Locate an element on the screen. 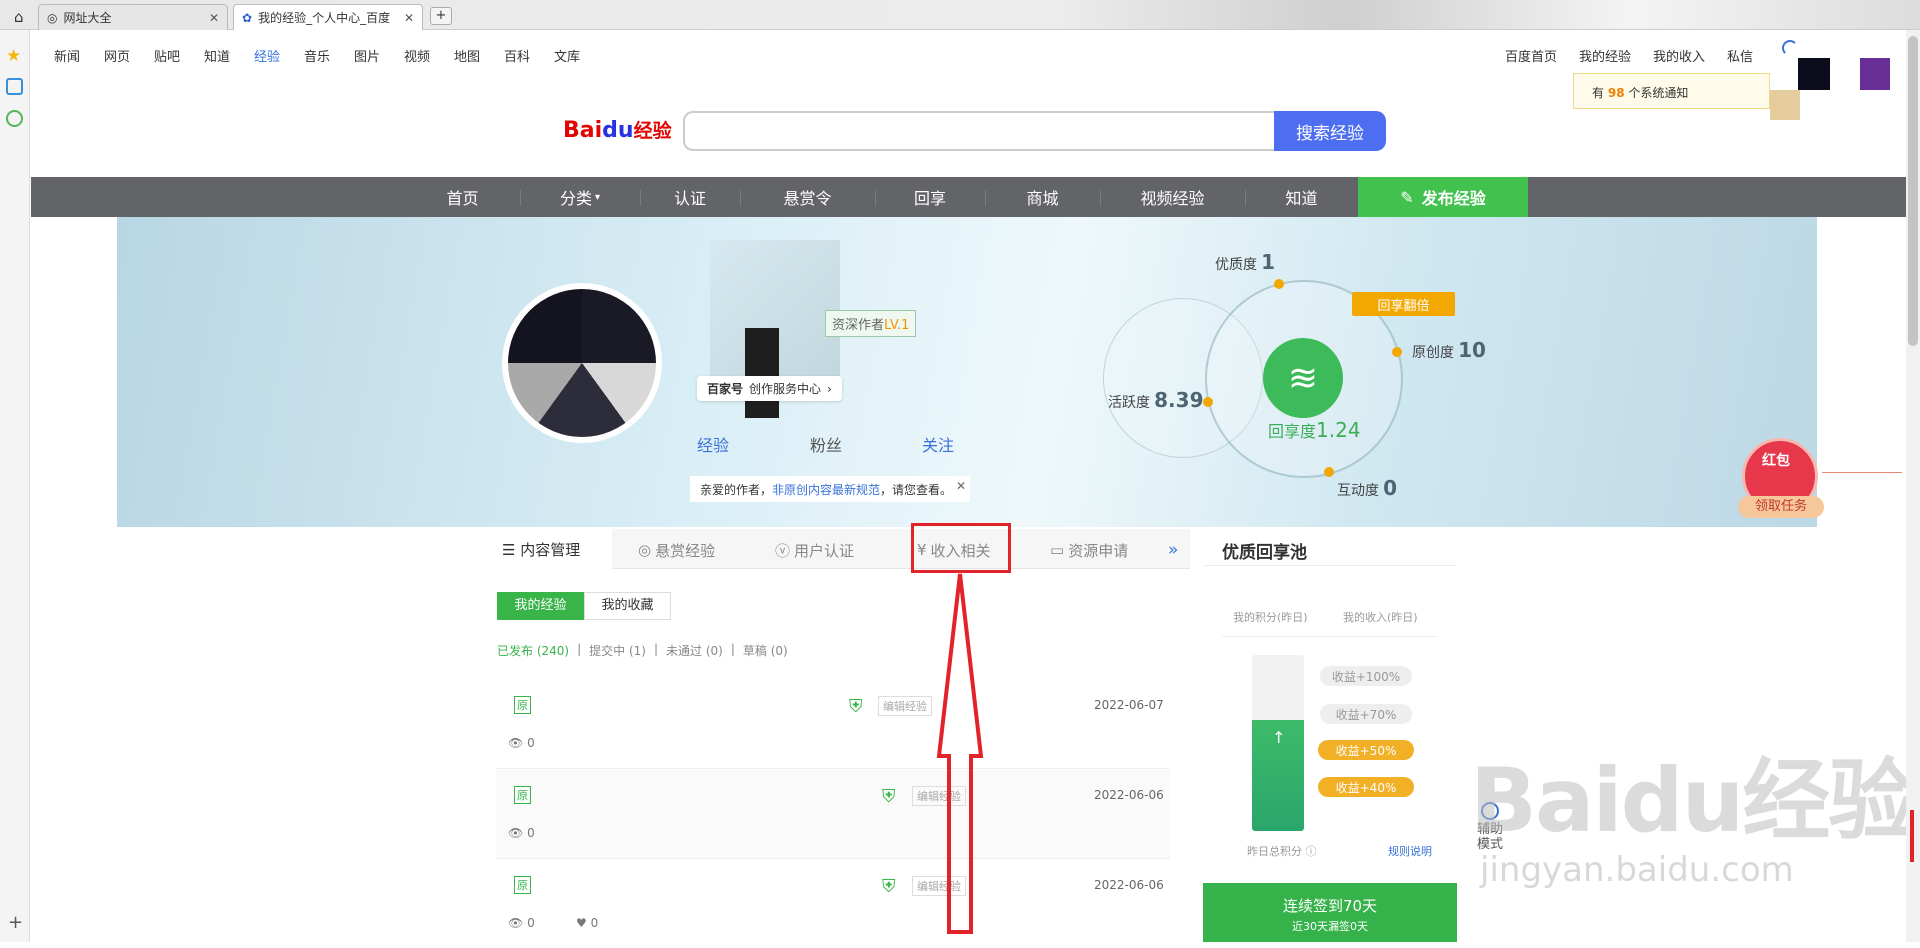  tab-text: 内容管理 is located at coordinates (550, 550).